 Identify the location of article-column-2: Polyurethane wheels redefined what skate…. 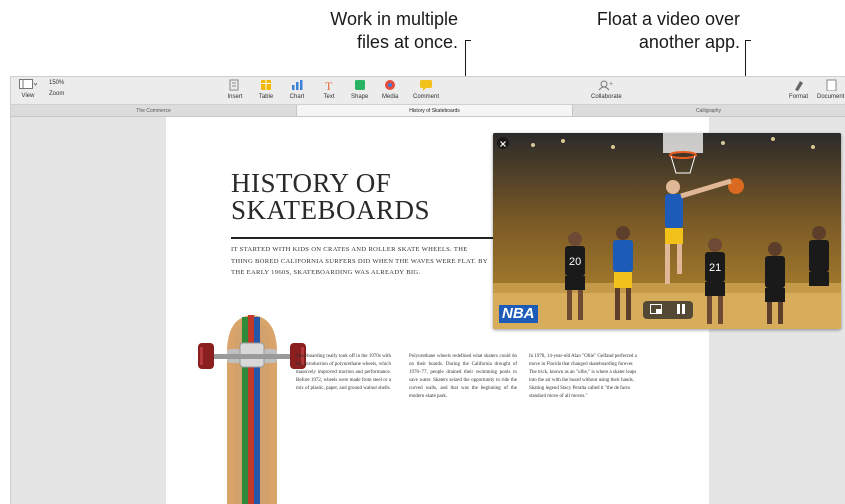
(463, 376).